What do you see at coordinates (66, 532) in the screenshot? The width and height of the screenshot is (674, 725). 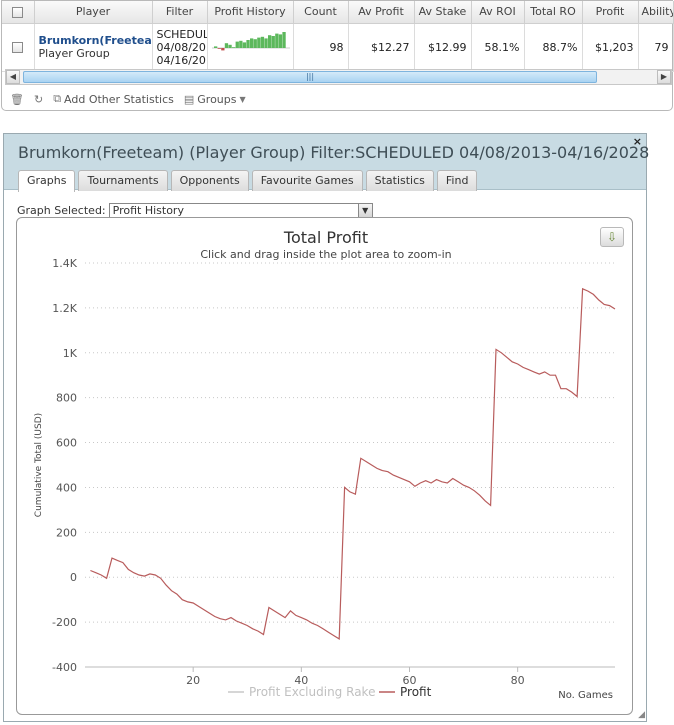 I see `y-tick-label: 200` at bounding box center [66, 532].